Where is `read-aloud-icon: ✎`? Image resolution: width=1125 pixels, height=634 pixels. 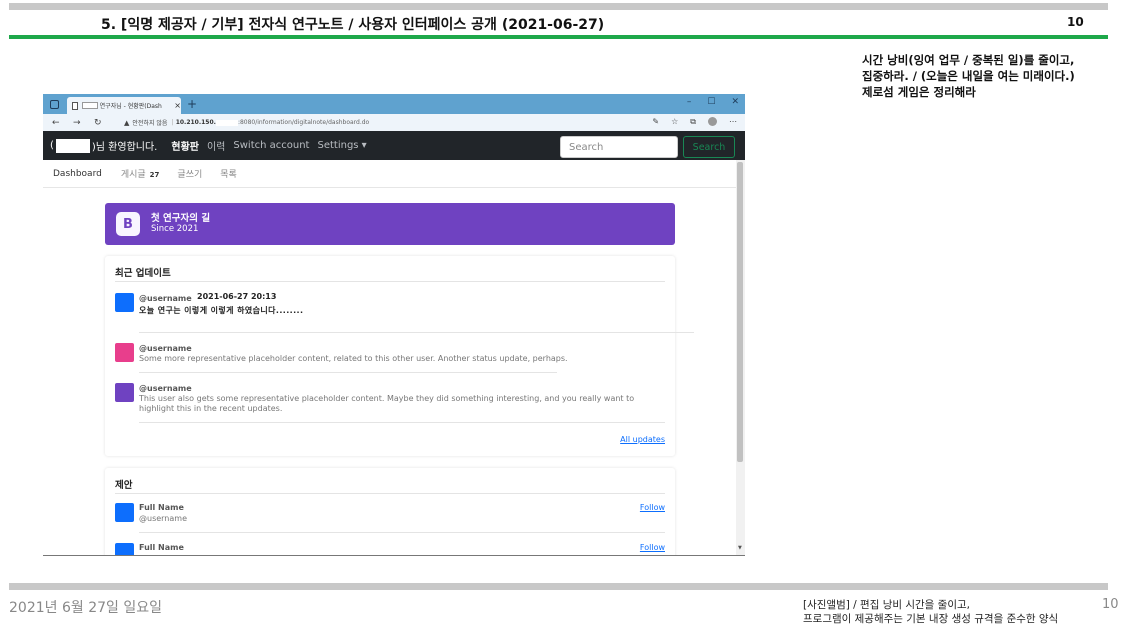 read-aloud-icon: ✎ is located at coordinates (655, 122).